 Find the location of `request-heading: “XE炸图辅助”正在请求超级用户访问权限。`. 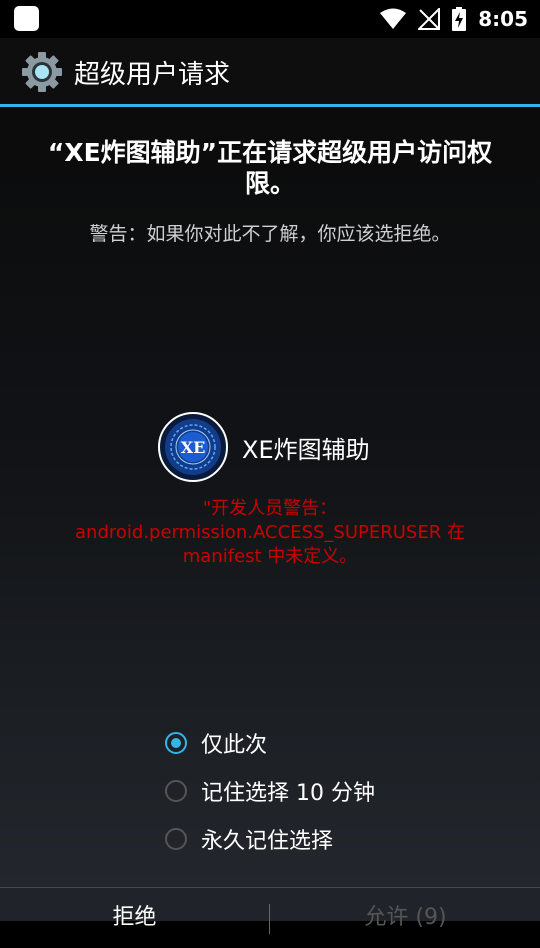

request-heading: “XE炸图辅助”正在请求超级用户访问权限。 is located at coordinates (270, 168).